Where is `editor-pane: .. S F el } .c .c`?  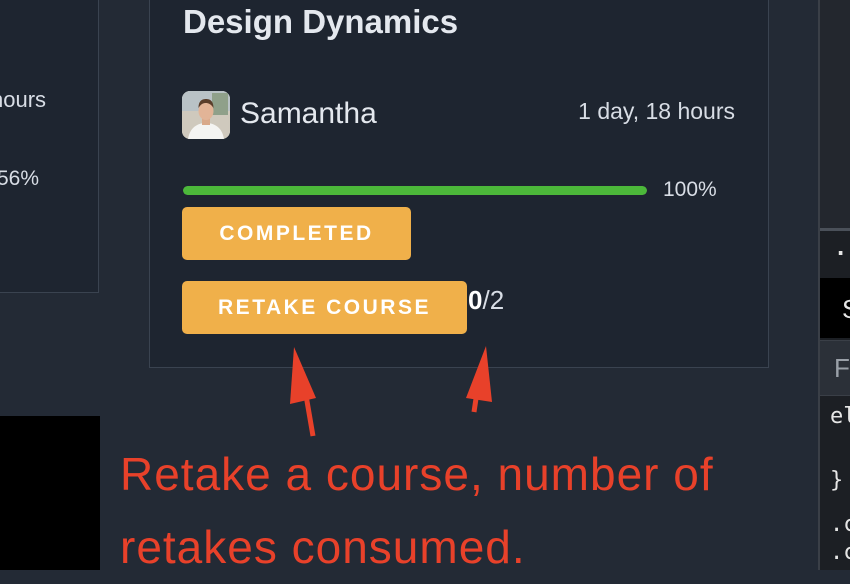 editor-pane: .. S F el } .c .c is located at coordinates (834, 285).